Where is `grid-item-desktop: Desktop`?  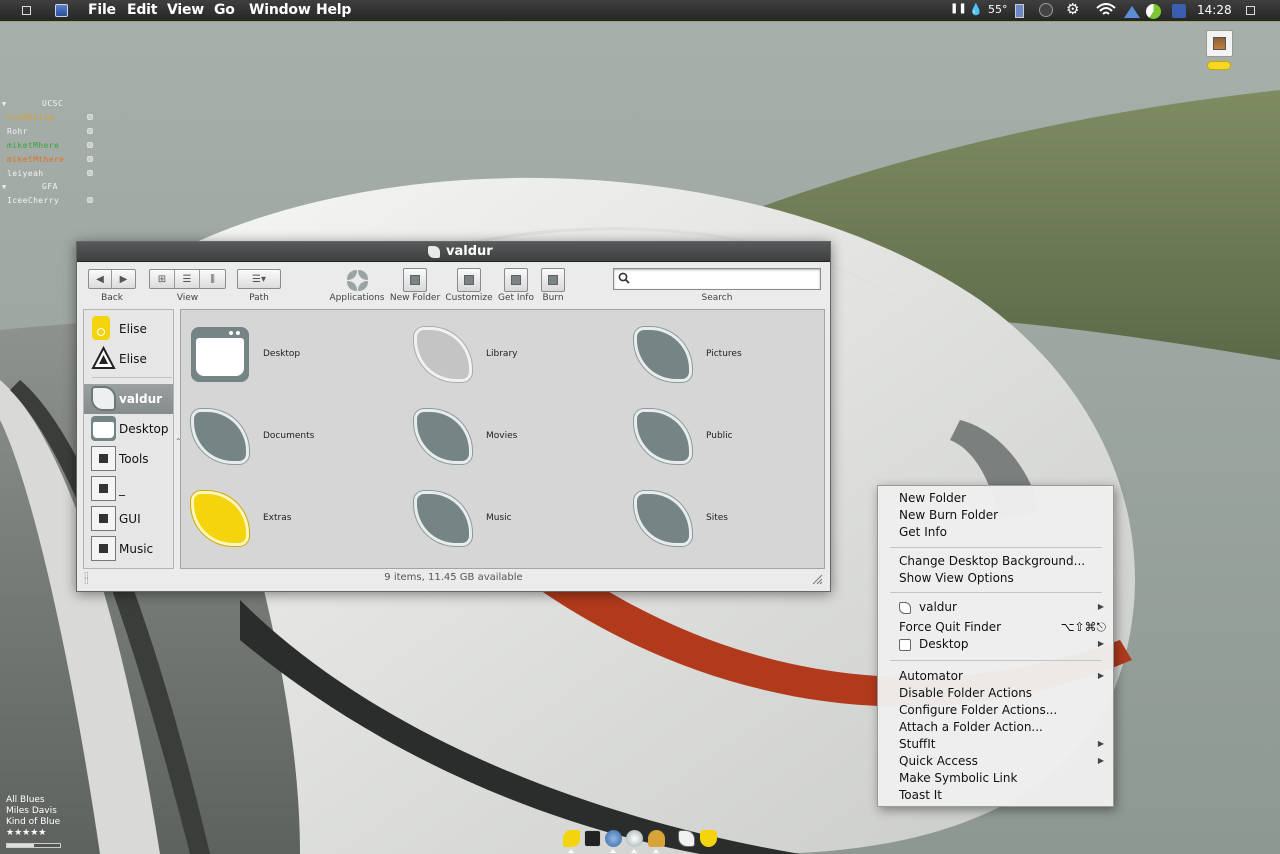 grid-item-desktop: Desktop is located at coordinates (291, 357).